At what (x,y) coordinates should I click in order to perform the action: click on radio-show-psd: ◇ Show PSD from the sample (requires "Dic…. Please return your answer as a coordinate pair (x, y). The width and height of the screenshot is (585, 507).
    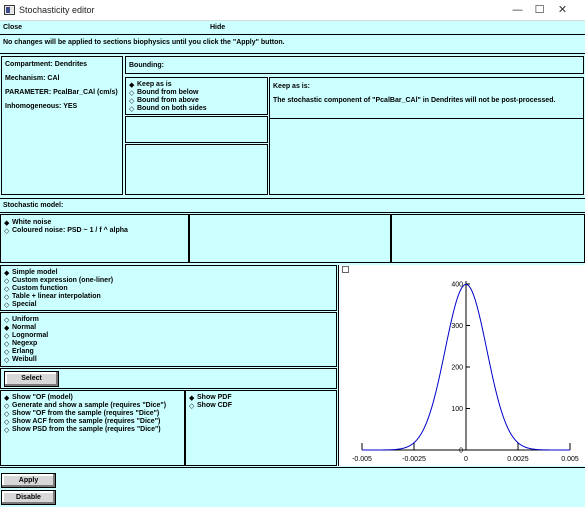
    Looking at the image, I should click on (81, 430).